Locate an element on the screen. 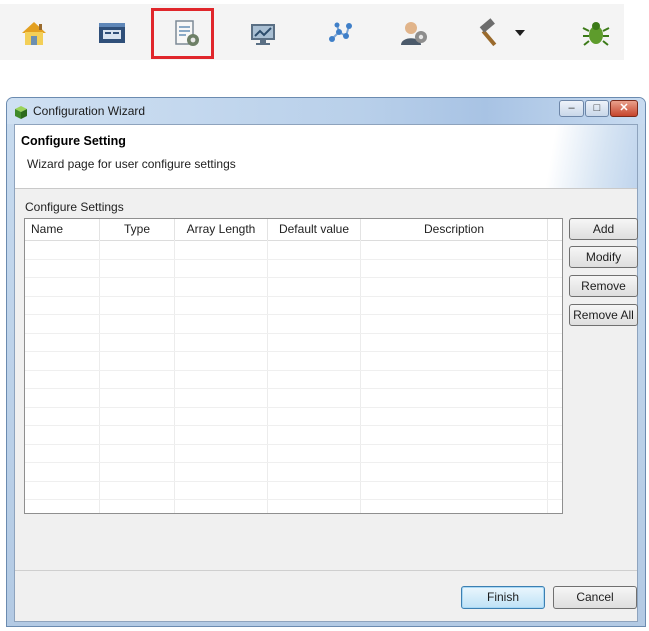 The image size is (649, 631). finish-button: Finish is located at coordinates (503, 597).